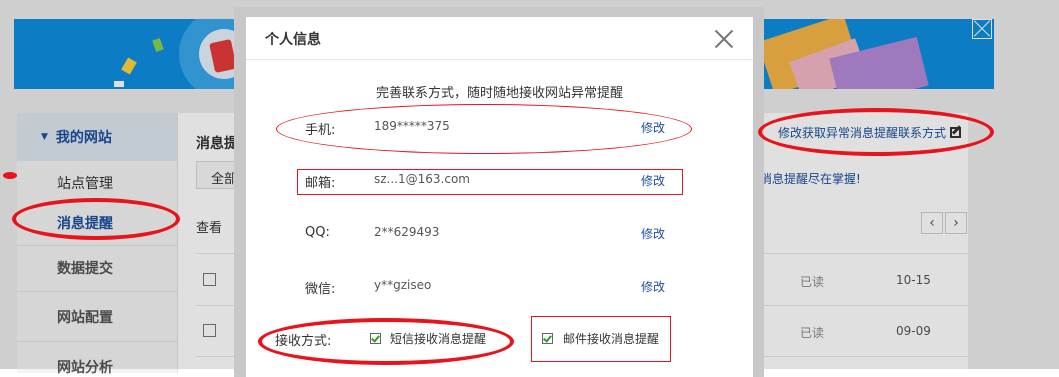 The image size is (1059, 377). What do you see at coordinates (317, 232) in the screenshot?
I see `qq-label: QQ:` at bounding box center [317, 232].